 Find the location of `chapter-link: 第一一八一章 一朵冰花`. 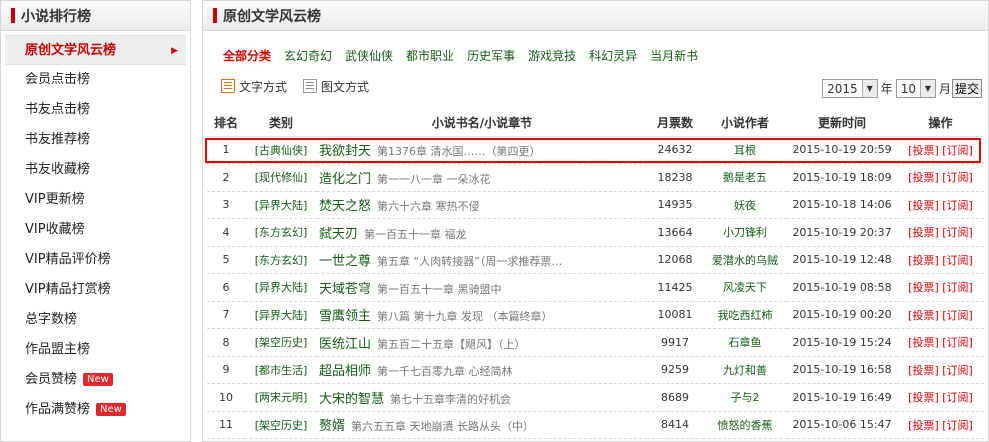

chapter-link: 第一一八一章 一朵冰花 is located at coordinates (434, 179).